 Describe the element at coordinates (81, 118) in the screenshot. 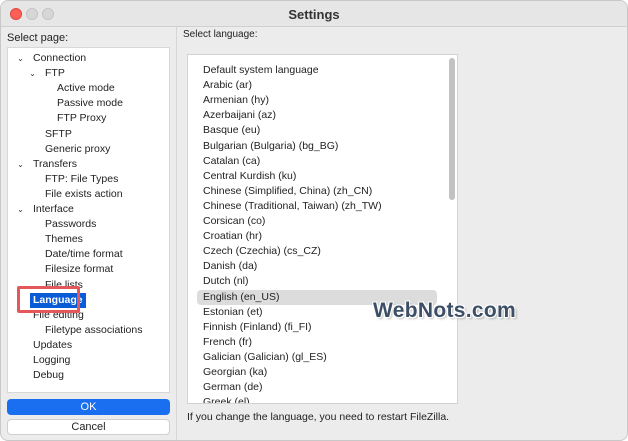

I see `tree-item-ftp-proxy: FTP Proxy` at that location.